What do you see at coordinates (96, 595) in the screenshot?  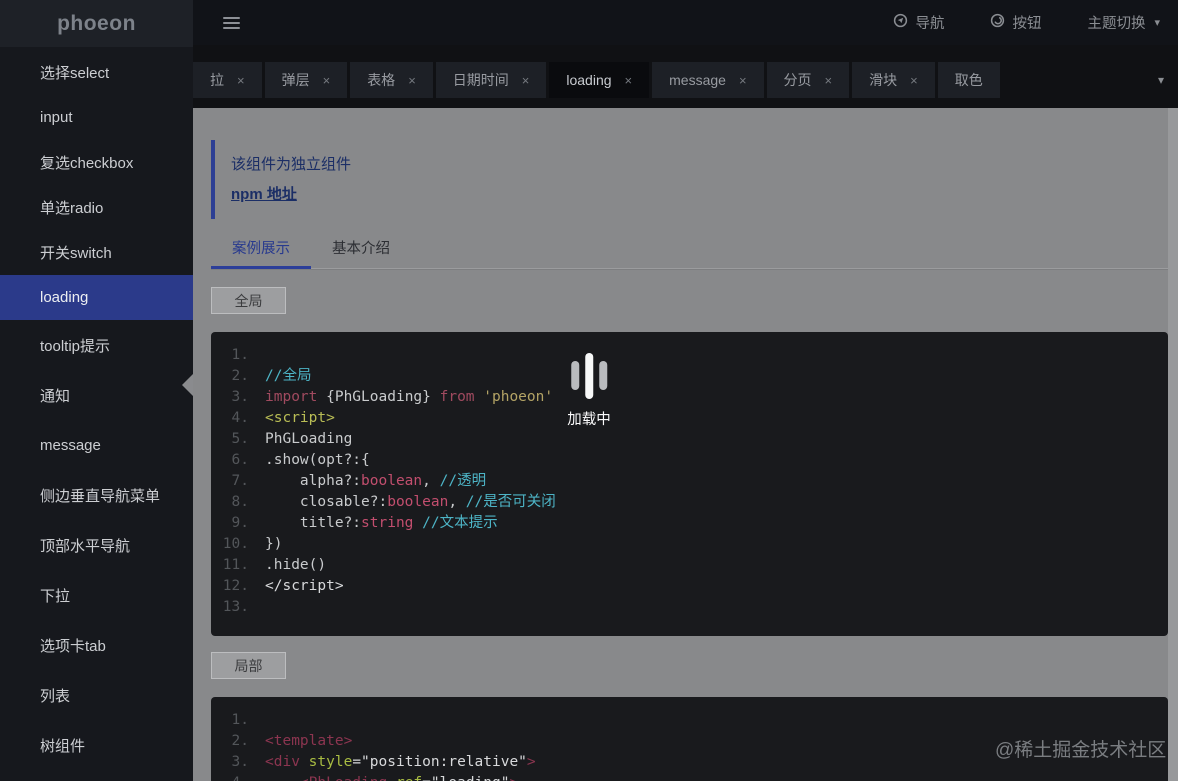 I see `sidebar-item-11: 下拉` at bounding box center [96, 595].